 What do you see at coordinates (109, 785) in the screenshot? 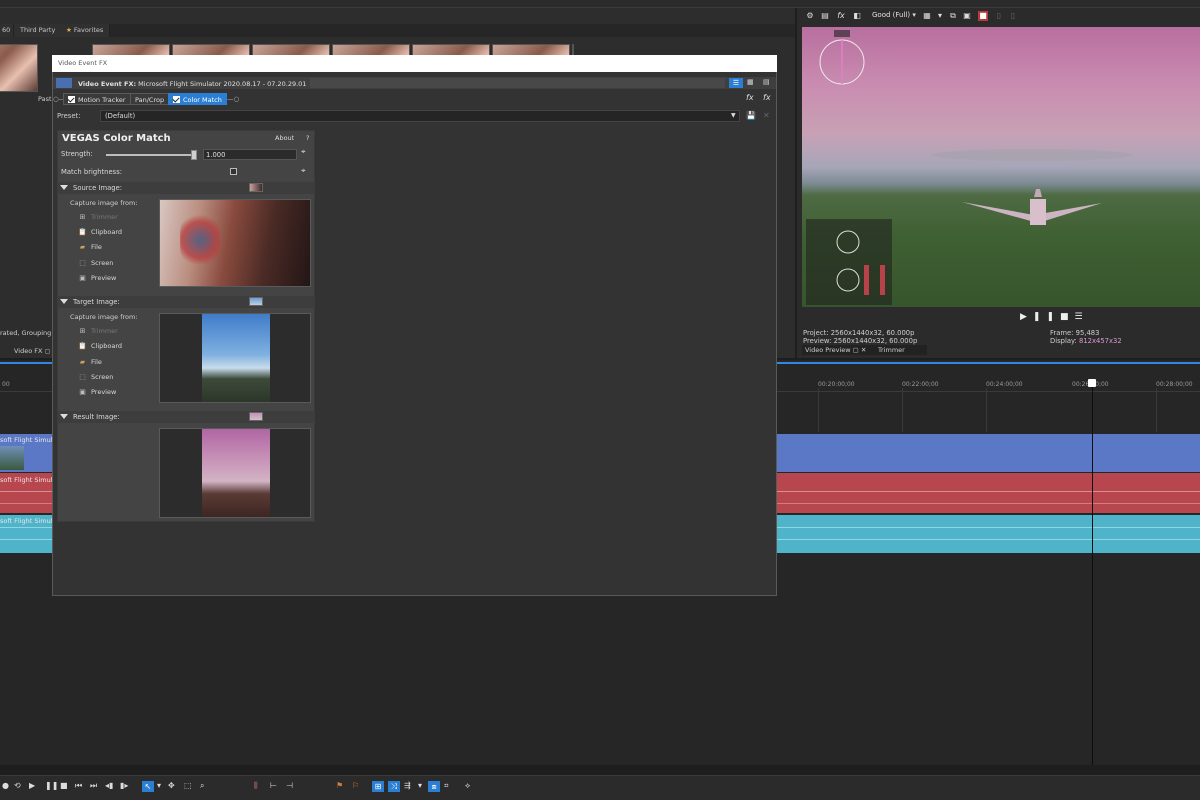
I see `prev-frame-icon: ◂▮` at bounding box center [109, 785].